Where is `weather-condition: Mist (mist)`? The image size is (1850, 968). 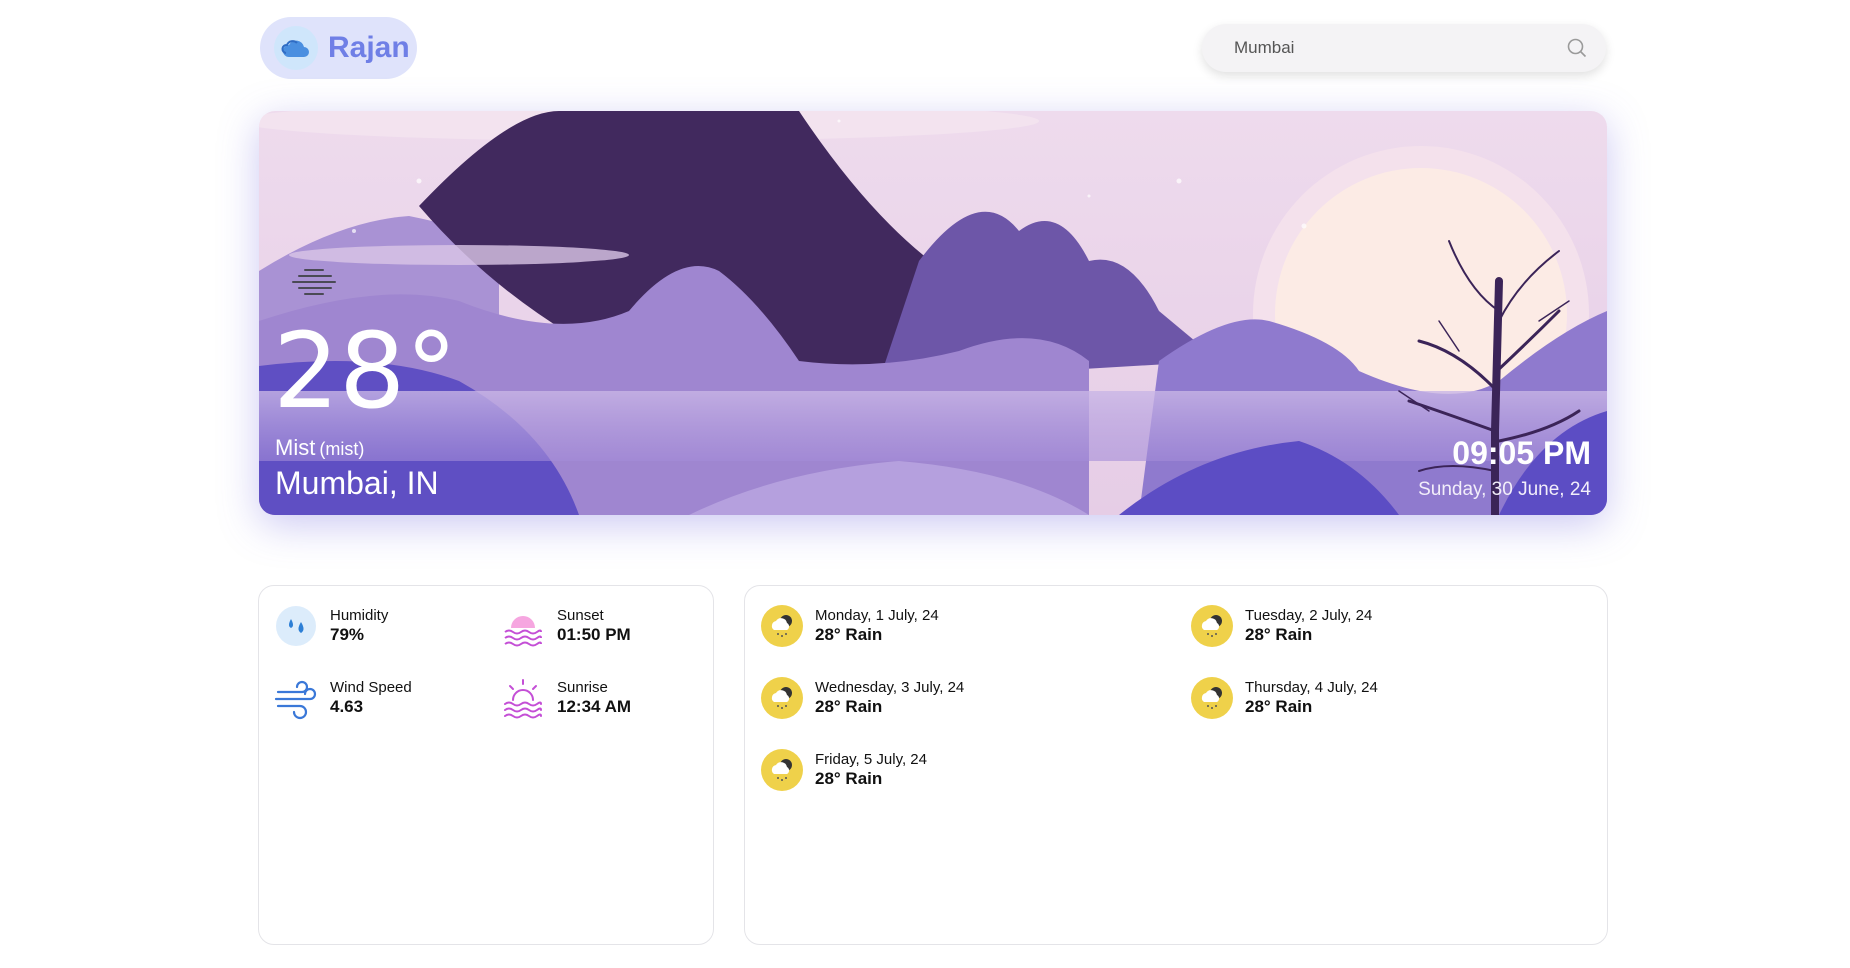
weather-condition: Mist (mist) is located at coordinates (319, 448).